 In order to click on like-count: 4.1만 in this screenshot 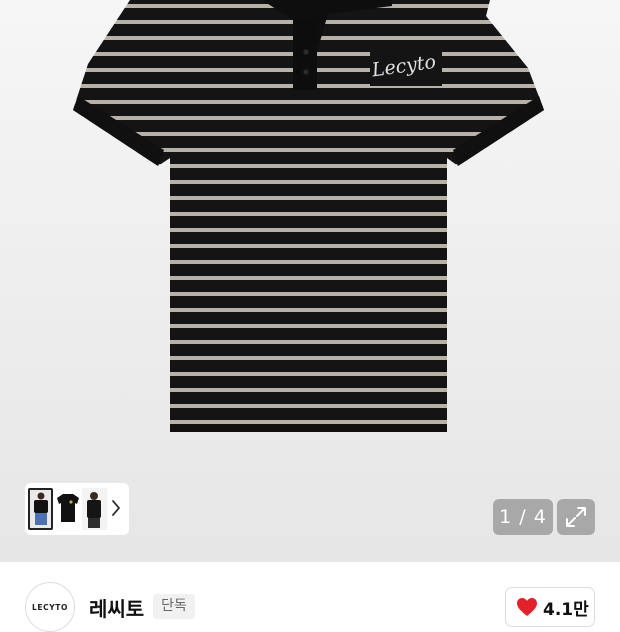, I will do `click(566, 610)`.